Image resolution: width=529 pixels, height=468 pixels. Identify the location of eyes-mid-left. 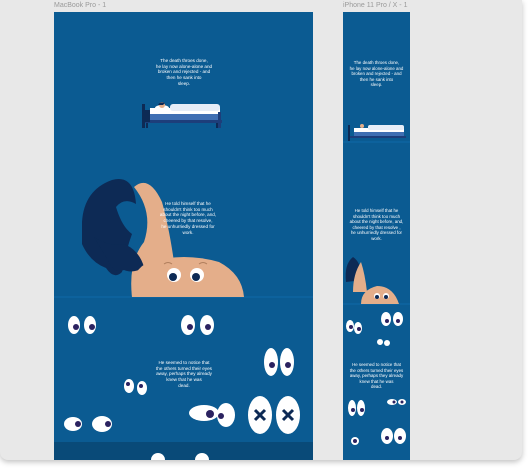
(356, 408).